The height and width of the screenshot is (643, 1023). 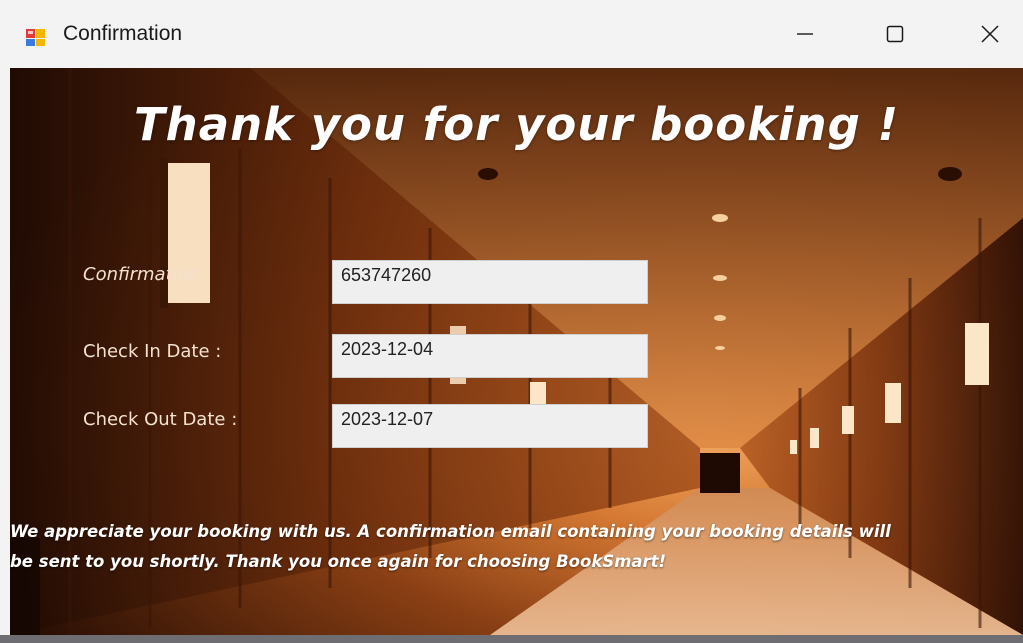 I want to click on close-button, so click(x=990, y=36).